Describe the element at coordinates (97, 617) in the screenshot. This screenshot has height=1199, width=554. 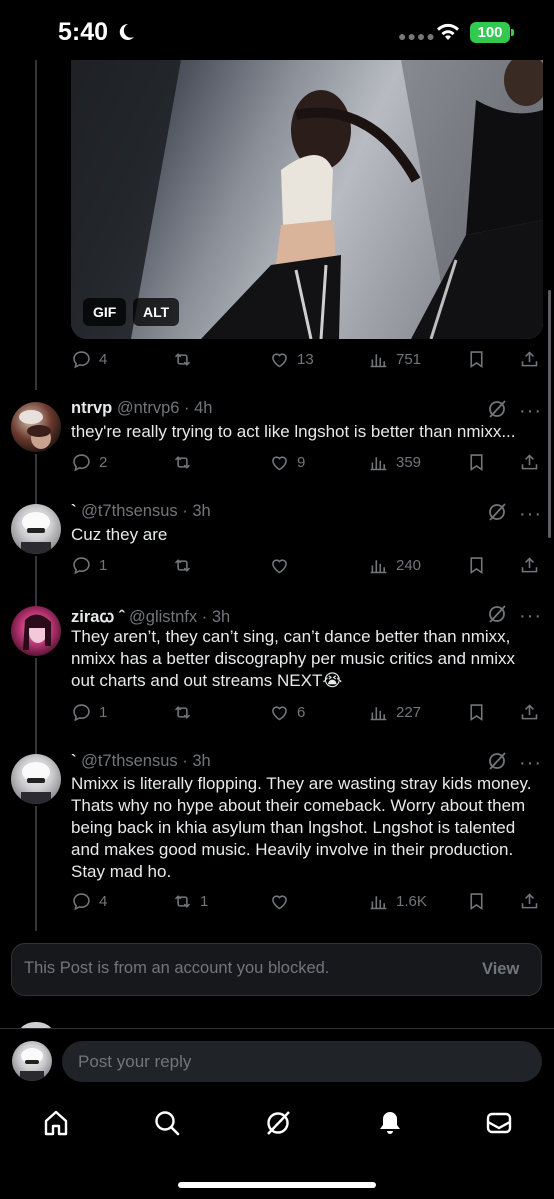
I see `display-name: ziraꞷ ˆ` at that location.